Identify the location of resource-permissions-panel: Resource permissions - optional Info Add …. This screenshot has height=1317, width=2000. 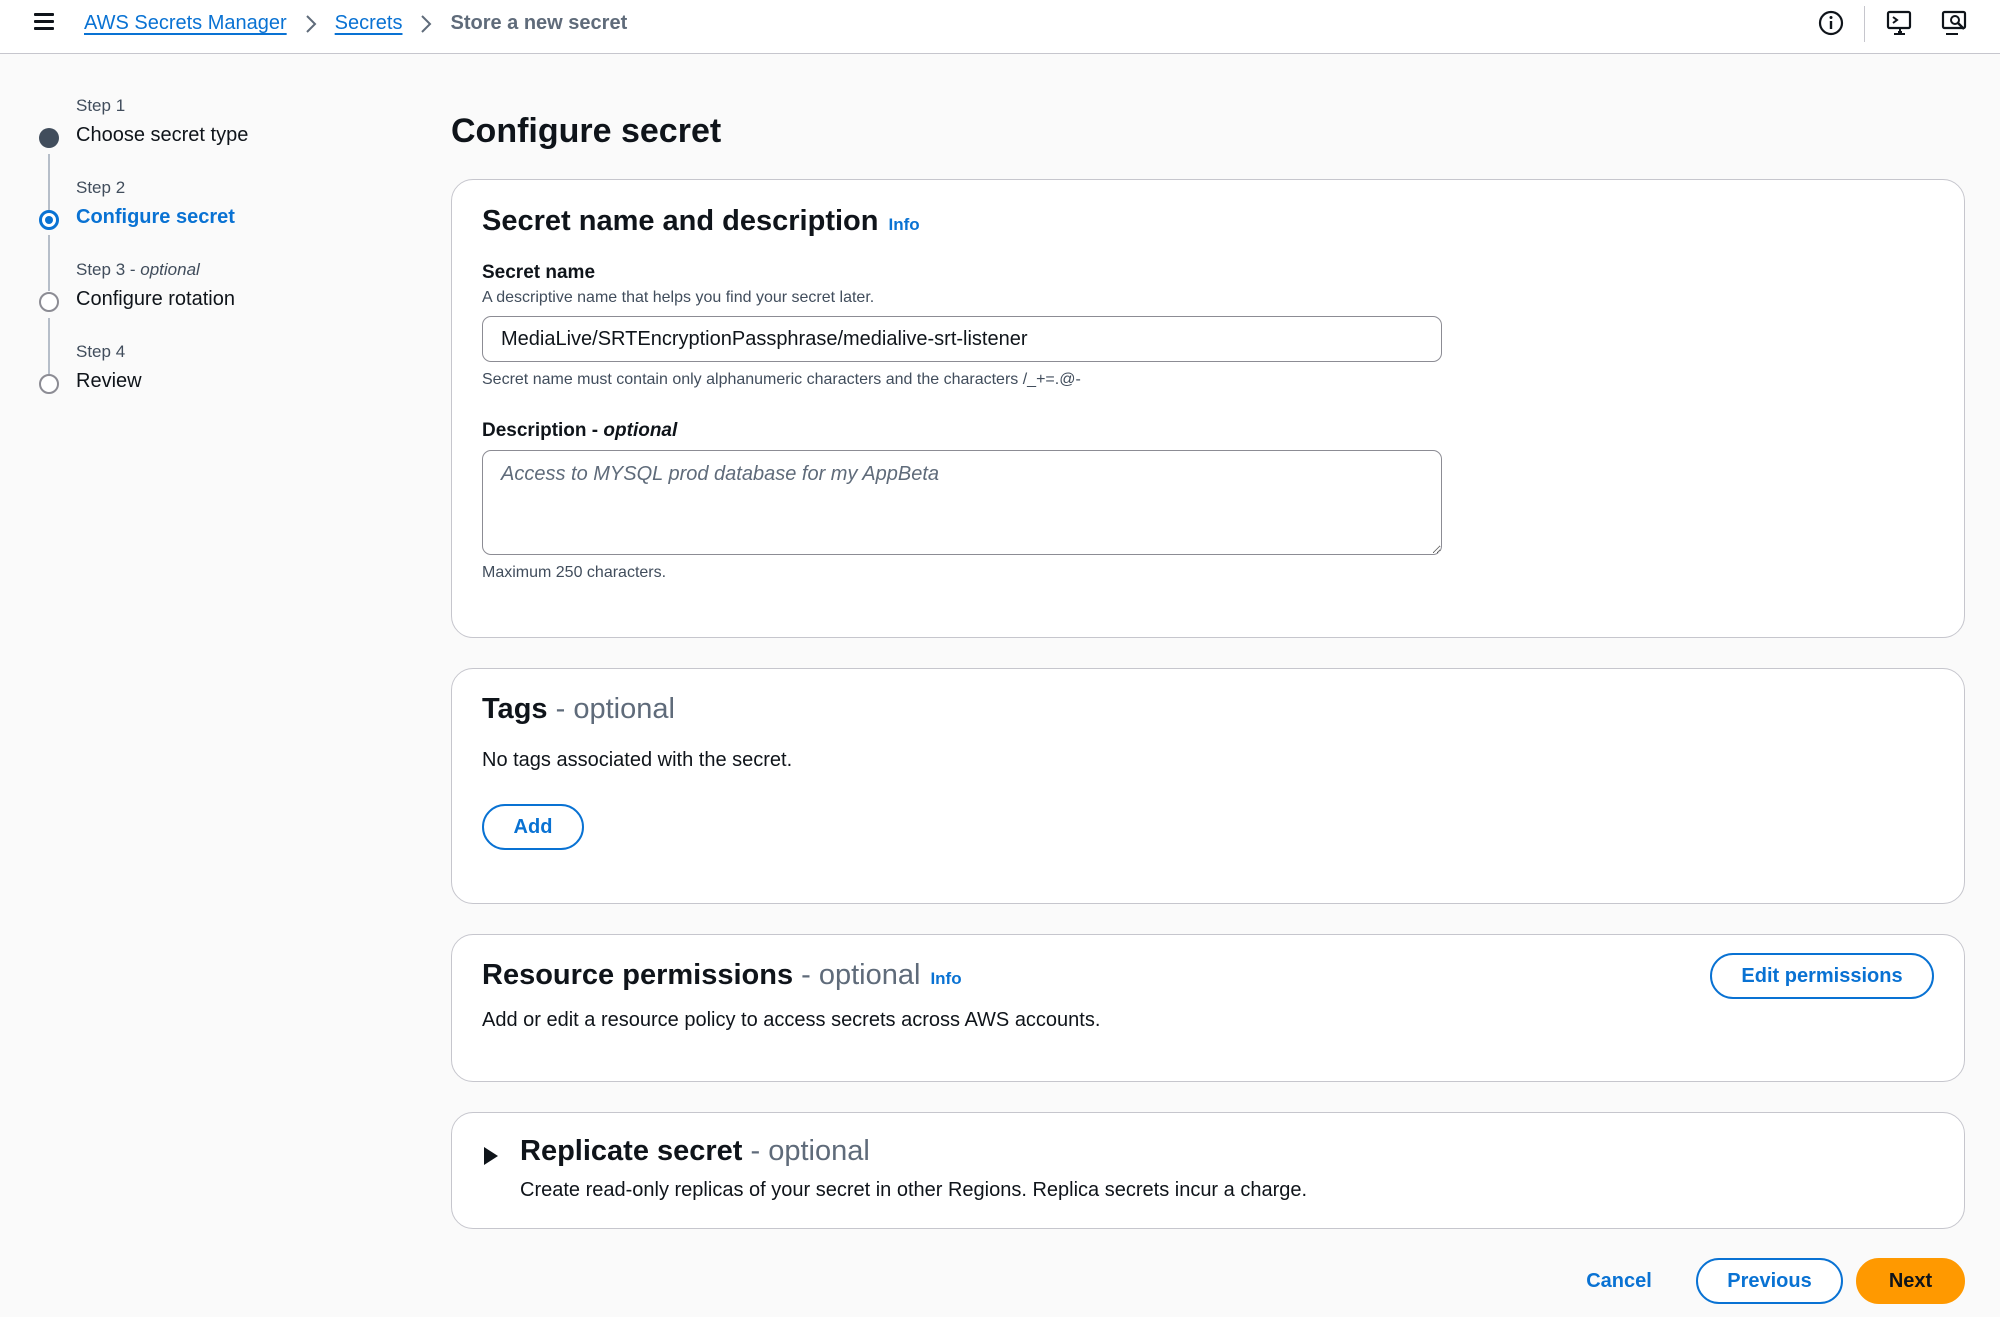
(1208, 1008).